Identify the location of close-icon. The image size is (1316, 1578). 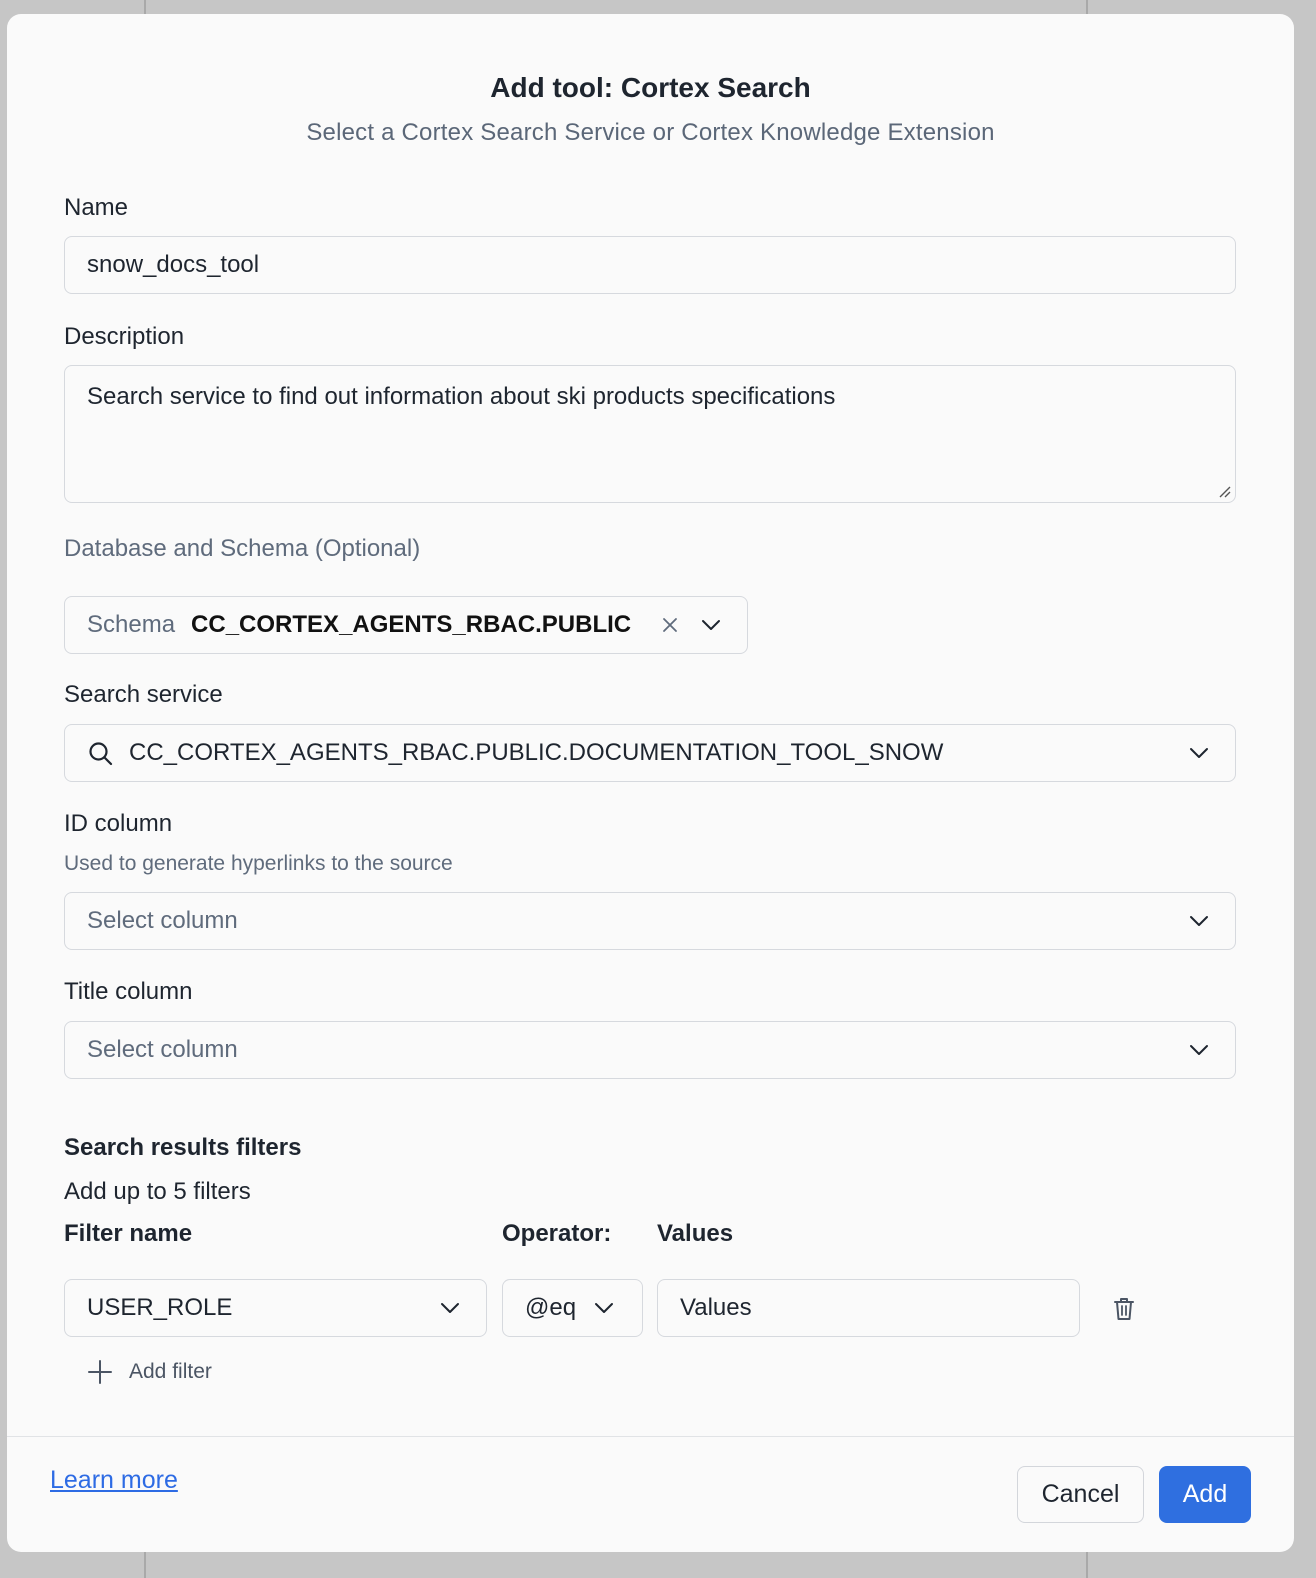
(670, 625).